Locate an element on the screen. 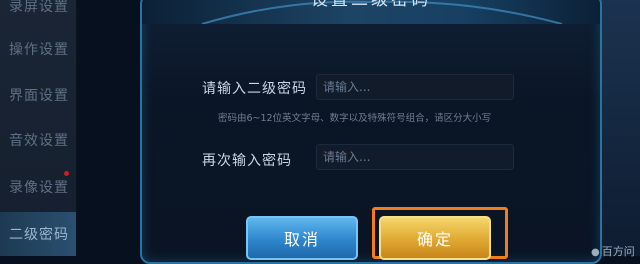 The width and height of the screenshot is (640, 264). watermark-text: 百方问 is located at coordinates (618, 251).